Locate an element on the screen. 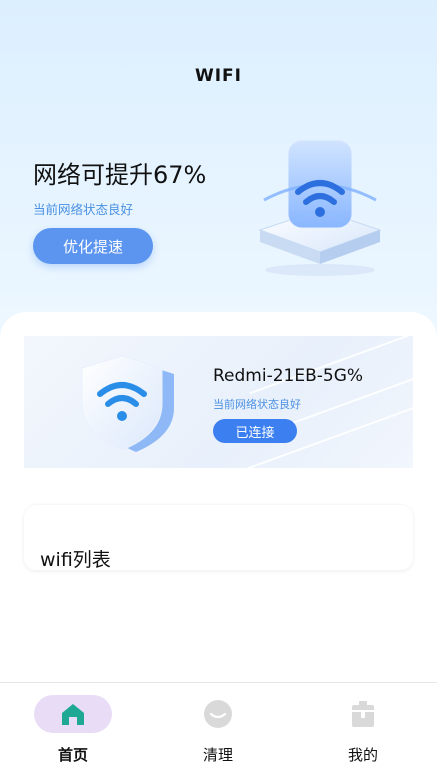 This screenshot has width=437, height=778. home-icon is located at coordinates (73, 714).